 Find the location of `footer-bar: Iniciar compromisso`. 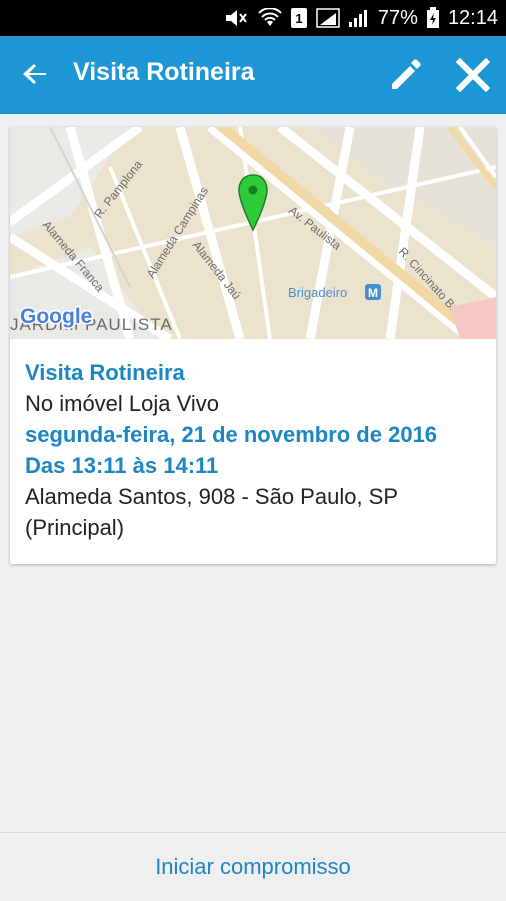

footer-bar: Iniciar compromisso is located at coordinates (253, 866).